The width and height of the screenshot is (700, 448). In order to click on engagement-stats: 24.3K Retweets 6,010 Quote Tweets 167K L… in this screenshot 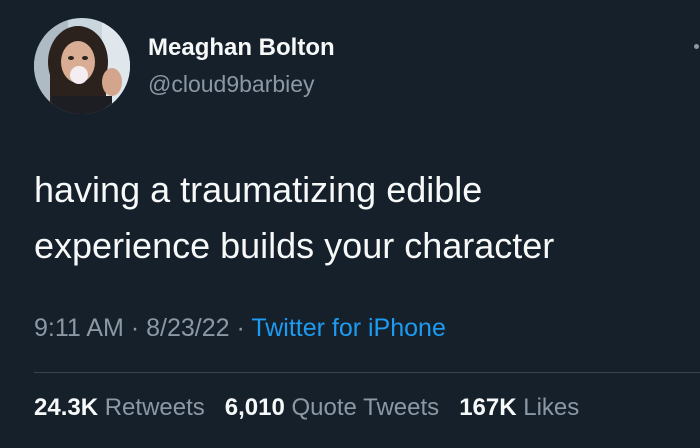, I will do `click(306, 408)`.